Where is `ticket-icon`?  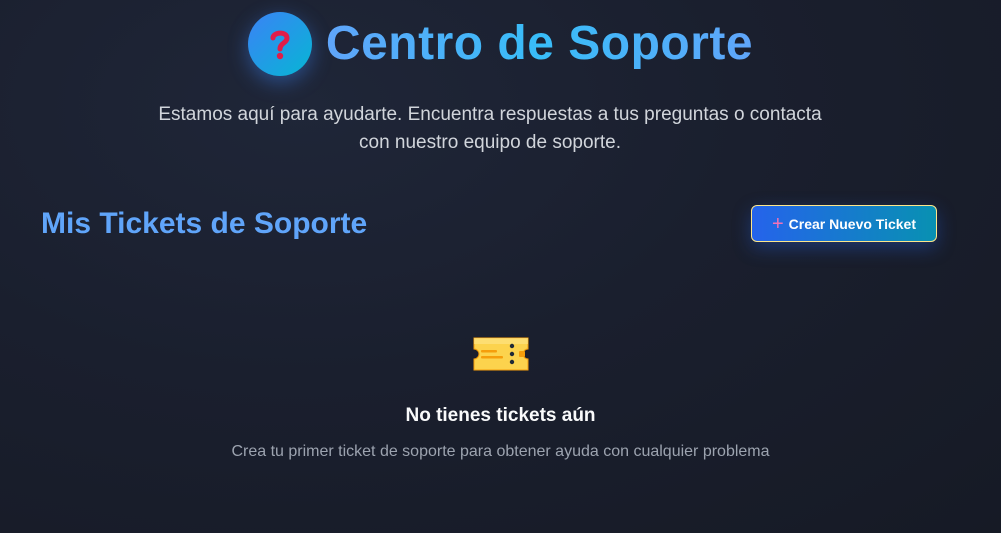 ticket-icon is located at coordinates (501, 354).